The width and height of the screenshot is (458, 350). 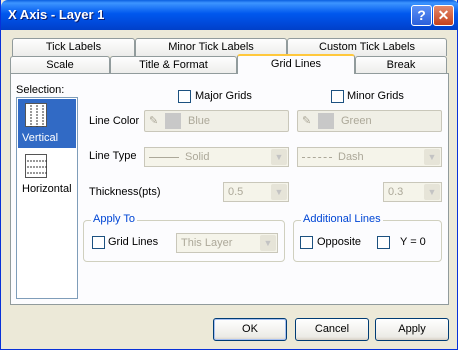 I want to click on apply-scope-value: This Layer, so click(x=207, y=243).